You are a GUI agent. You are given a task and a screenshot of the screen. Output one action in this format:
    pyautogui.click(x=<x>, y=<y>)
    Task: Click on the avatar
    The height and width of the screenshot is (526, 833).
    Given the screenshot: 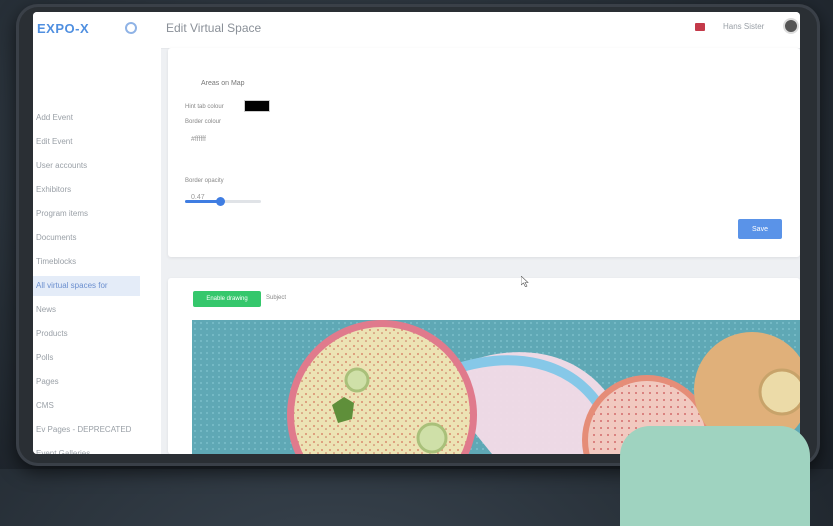 What is the action you would take?
    pyautogui.click(x=791, y=26)
    